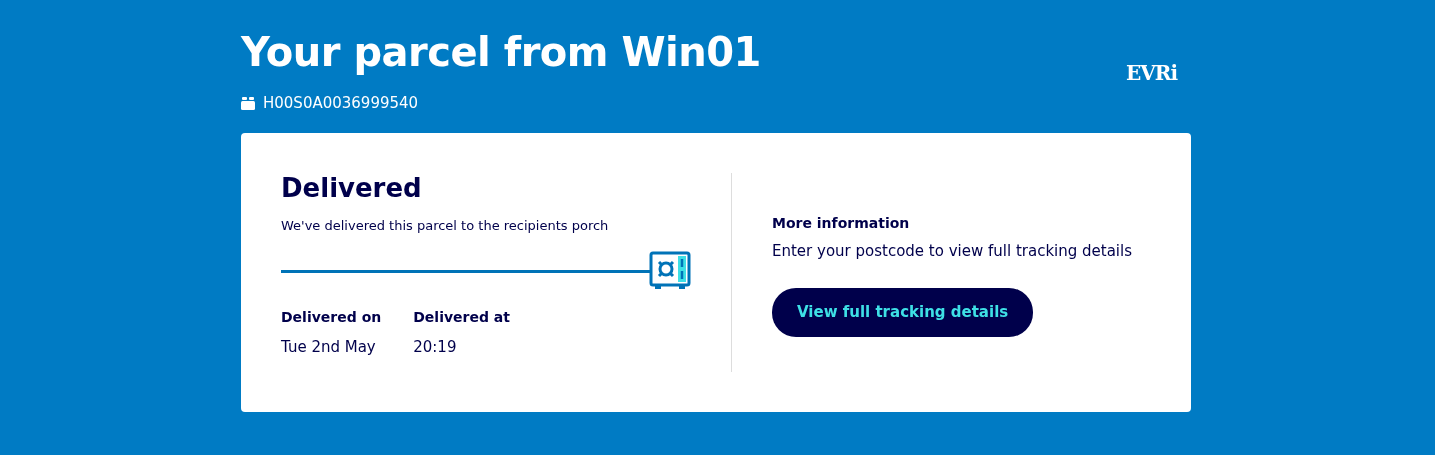  What do you see at coordinates (841, 223) in the screenshot?
I see `section-heading: More information` at bounding box center [841, 223].